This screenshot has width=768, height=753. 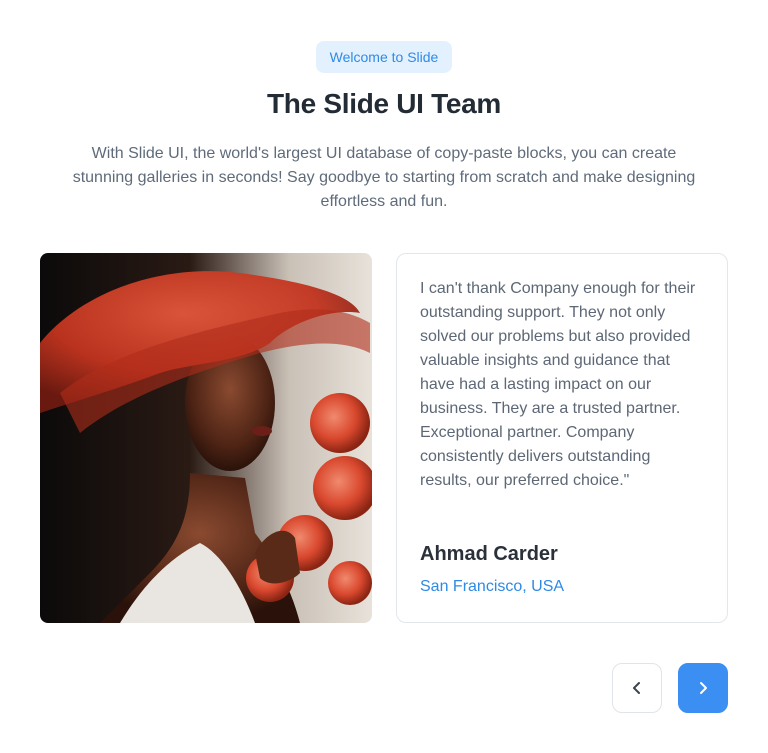 What do you see at coordinates (384, 103) in the screenshot?
I see `page-title: The Slide UI Team` at bounding box center [384, 103].